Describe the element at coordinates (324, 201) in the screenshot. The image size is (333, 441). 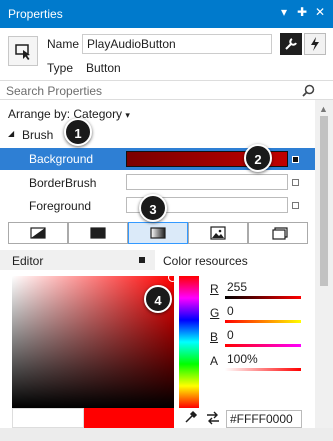
I see `scrollbar-thumb` at that location.